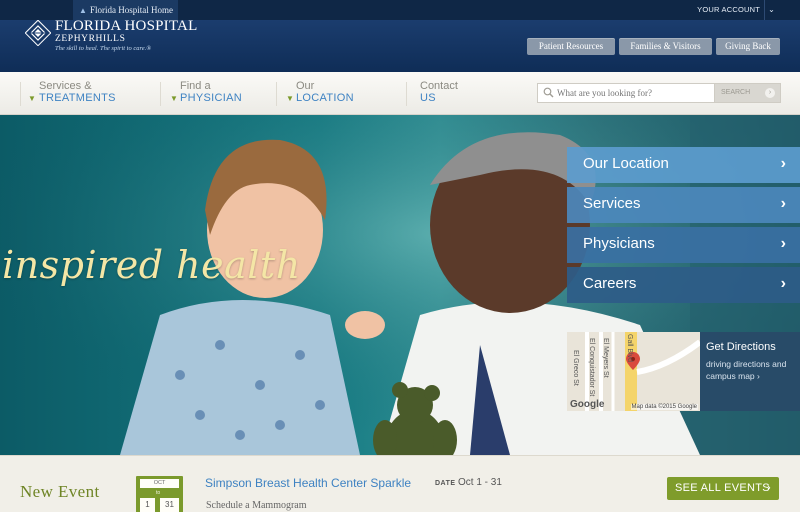  I want to click on see-all-events-label: SEE ALL EVENTS, so click(722, 488).